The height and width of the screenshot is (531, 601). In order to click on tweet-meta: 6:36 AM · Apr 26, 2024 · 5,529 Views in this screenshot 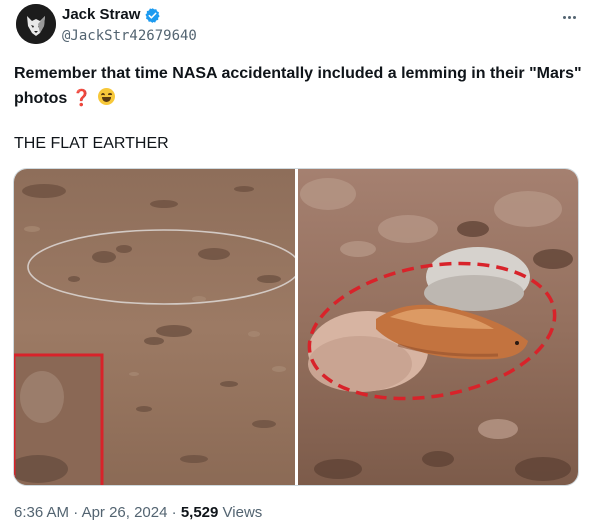, I will do `click(138, 513)`.